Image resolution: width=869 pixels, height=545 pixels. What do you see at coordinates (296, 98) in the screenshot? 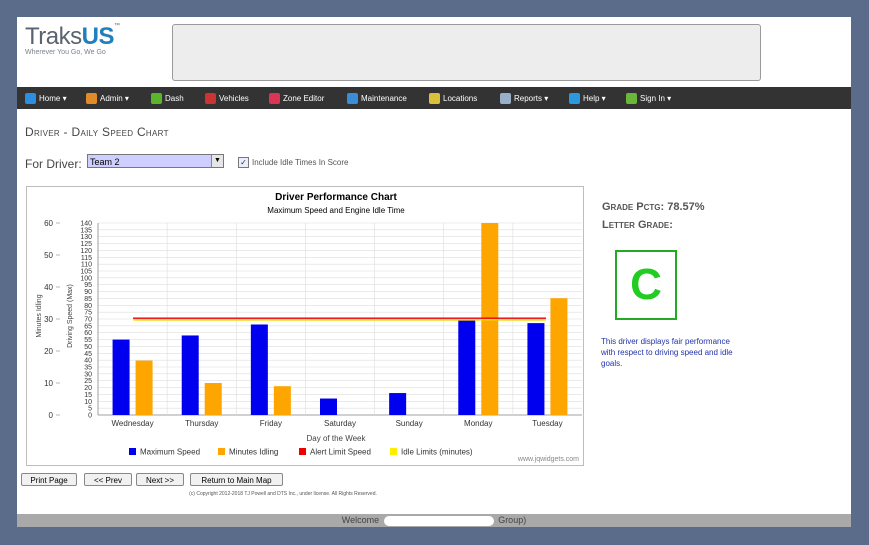
I see `nav-zone-editor: Zone Editor` at bounding box center [296, 98].